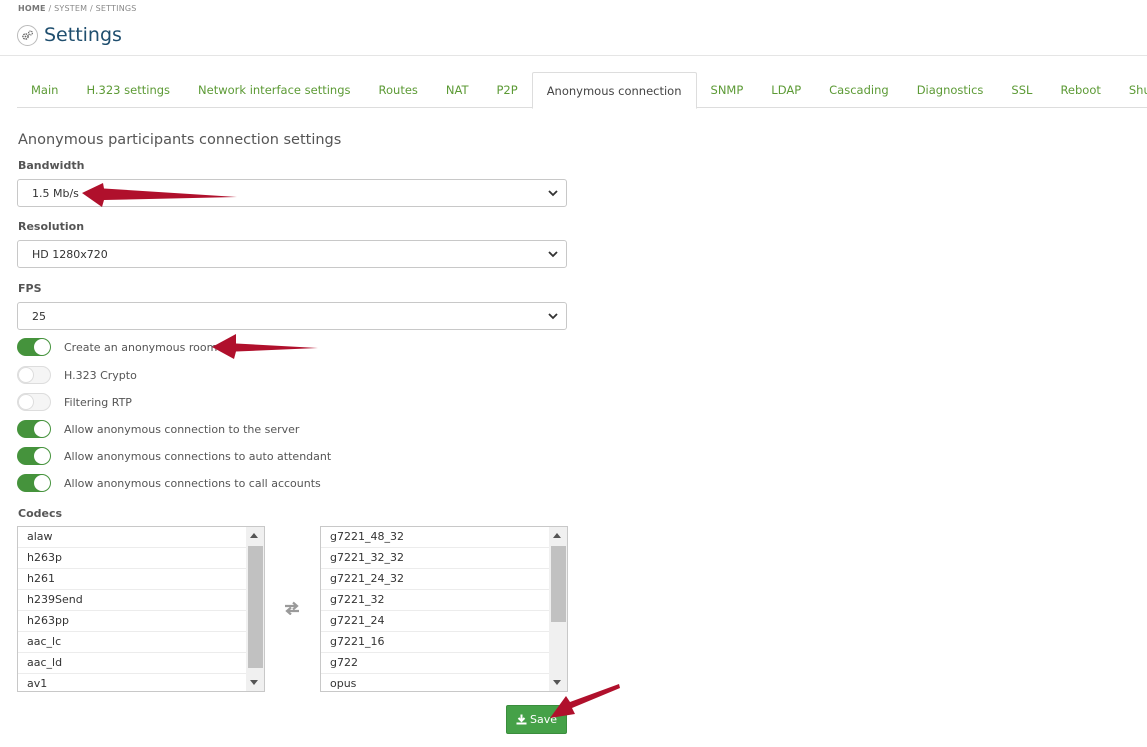  What do you see at coordinates (457, 90) in the screenshot?
I see `tab-nat: NAT` at bounding box center [457, 90].